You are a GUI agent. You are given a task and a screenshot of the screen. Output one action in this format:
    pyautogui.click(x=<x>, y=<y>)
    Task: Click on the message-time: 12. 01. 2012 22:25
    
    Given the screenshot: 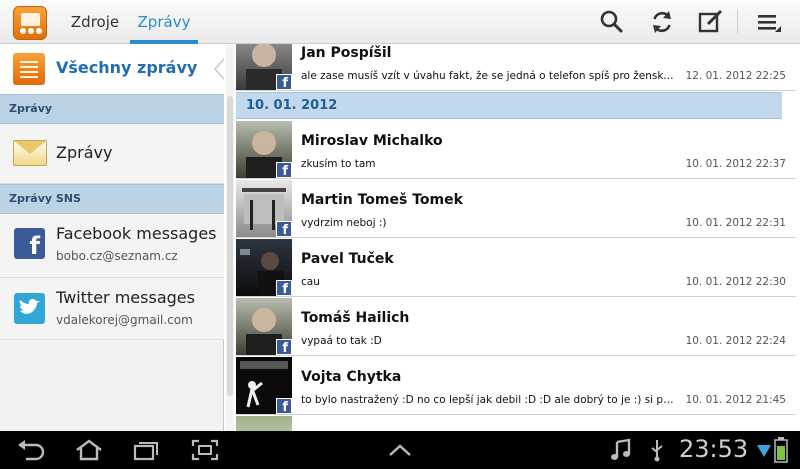 What is the action you would take?
    pyautogui.click(x=735, y=76)
    